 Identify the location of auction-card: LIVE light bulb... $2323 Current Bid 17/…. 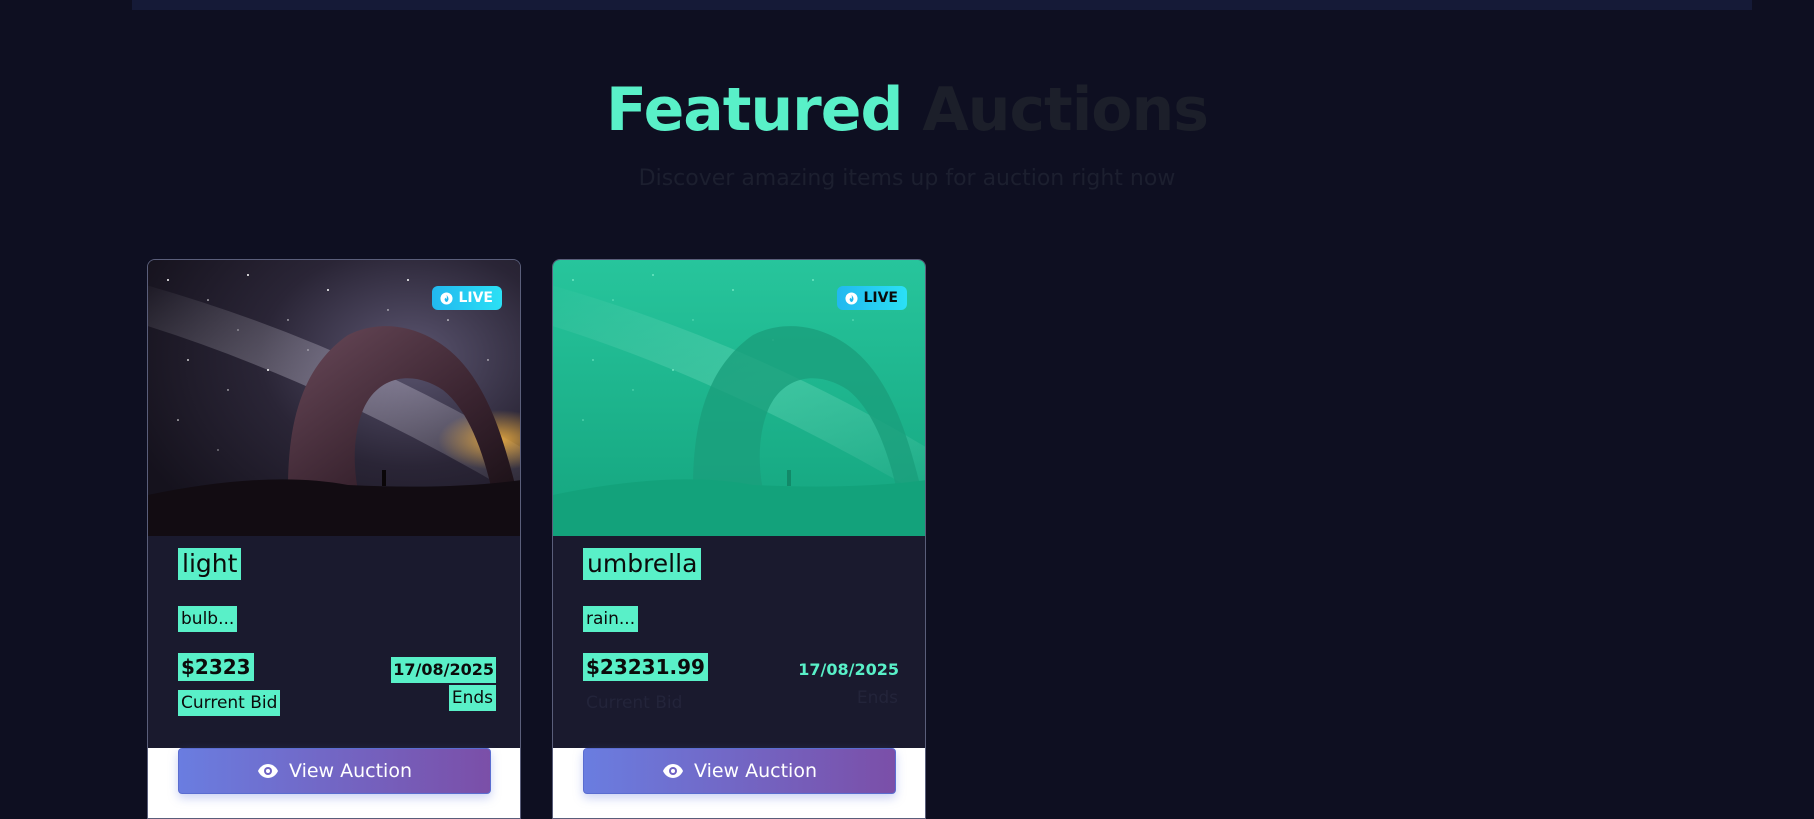
(334, 539).